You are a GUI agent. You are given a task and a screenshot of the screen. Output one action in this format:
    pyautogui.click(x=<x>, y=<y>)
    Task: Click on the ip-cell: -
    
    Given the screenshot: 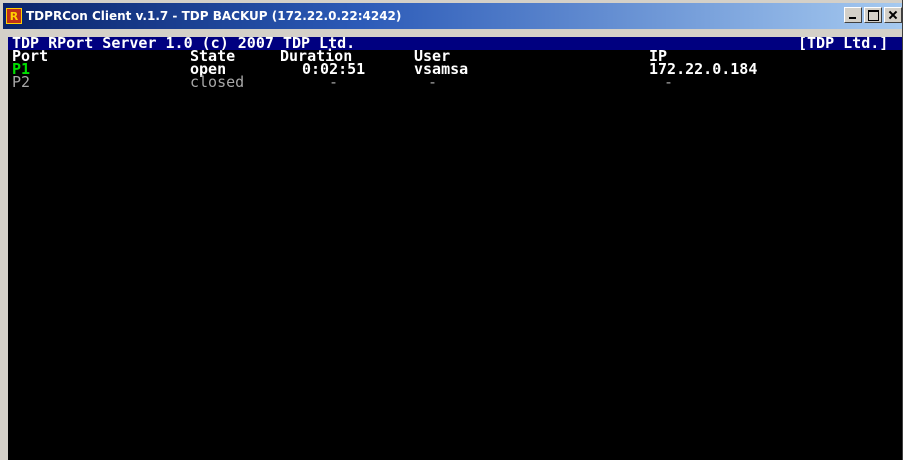 What is the action you would take?
    pyautogui.click(x=669, y=82)
    